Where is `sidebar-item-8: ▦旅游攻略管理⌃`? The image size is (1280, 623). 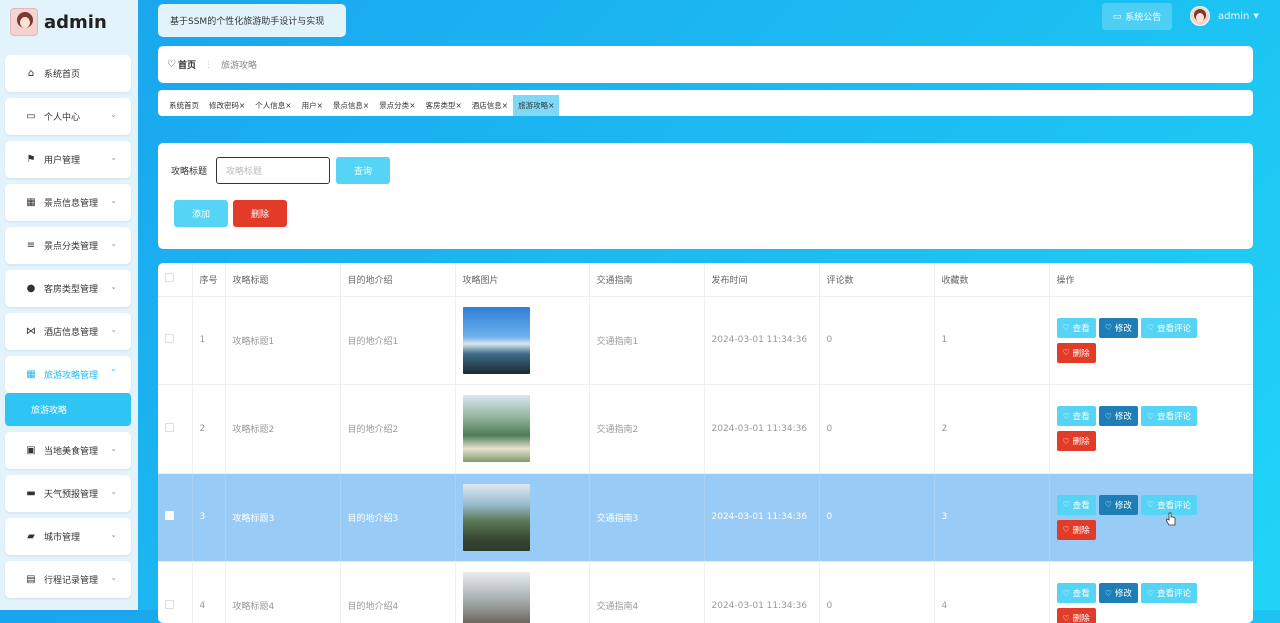
sidebar-item-8: ▦旅游攻略管理⌃ is located at coordinates (68, 374).